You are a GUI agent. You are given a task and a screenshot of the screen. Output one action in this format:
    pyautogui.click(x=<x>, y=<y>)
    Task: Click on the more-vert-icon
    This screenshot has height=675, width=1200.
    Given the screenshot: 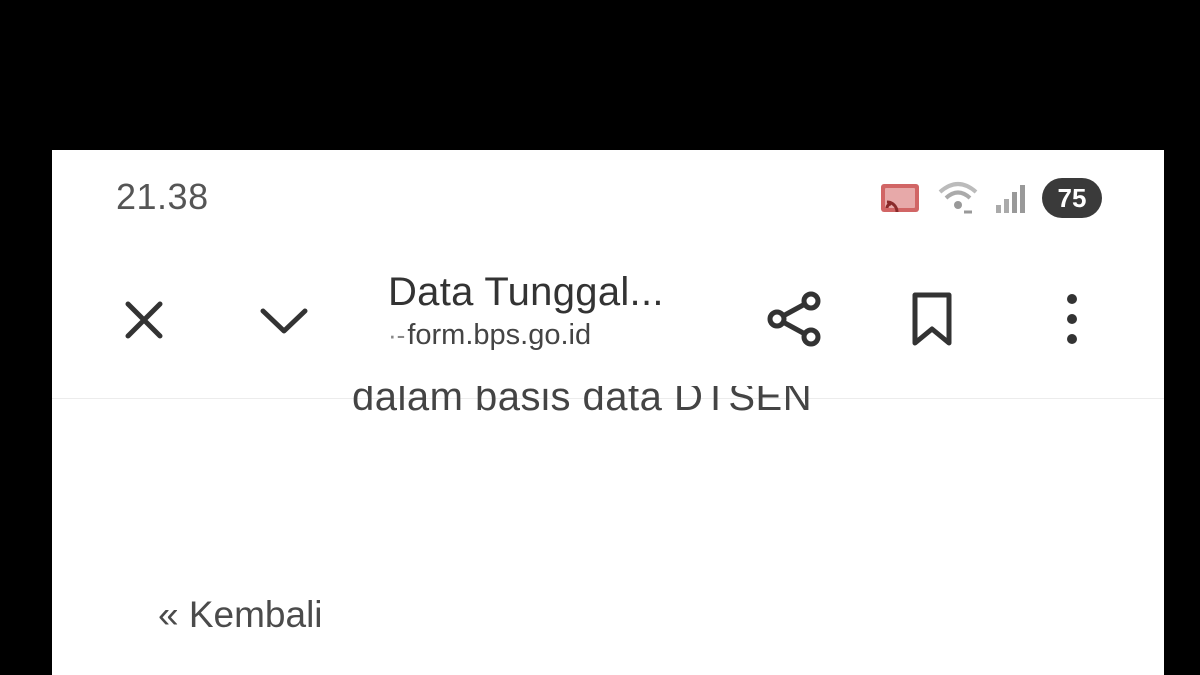 What is the action you would take?
    pyautogui.click(x=1072, y=319)
    